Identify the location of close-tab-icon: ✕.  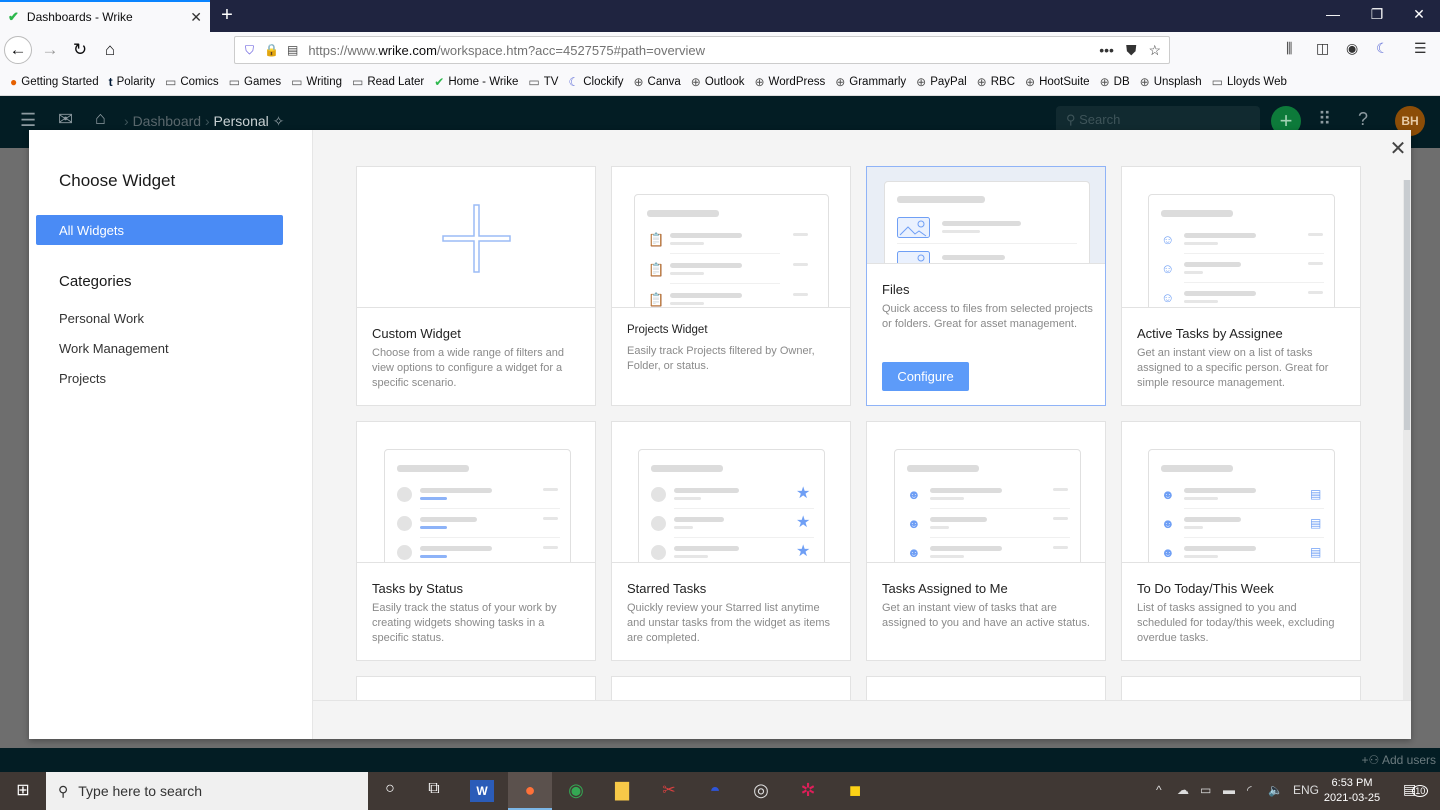
(196, 17).